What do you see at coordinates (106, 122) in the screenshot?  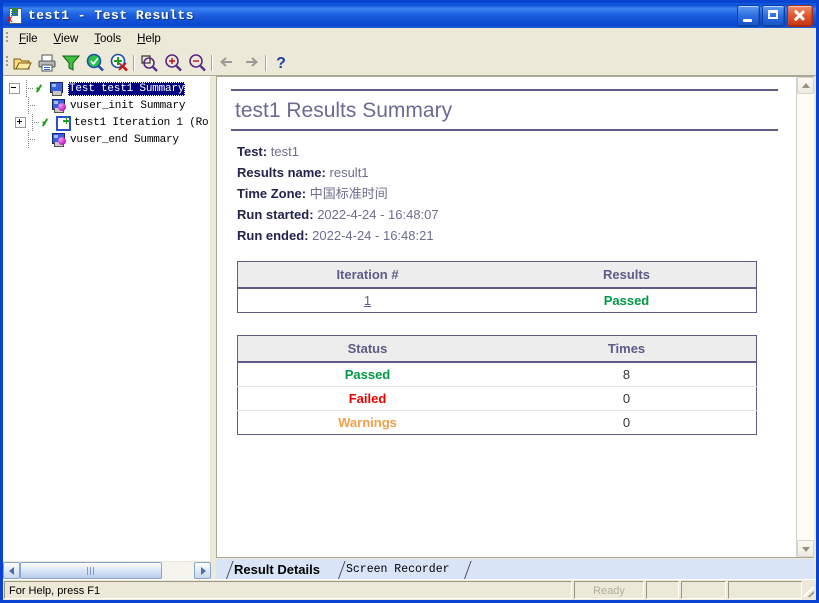 I see `tree-node-iteration-1: test1 Iteration 1 (Ro` at bounding box center [106, 122].